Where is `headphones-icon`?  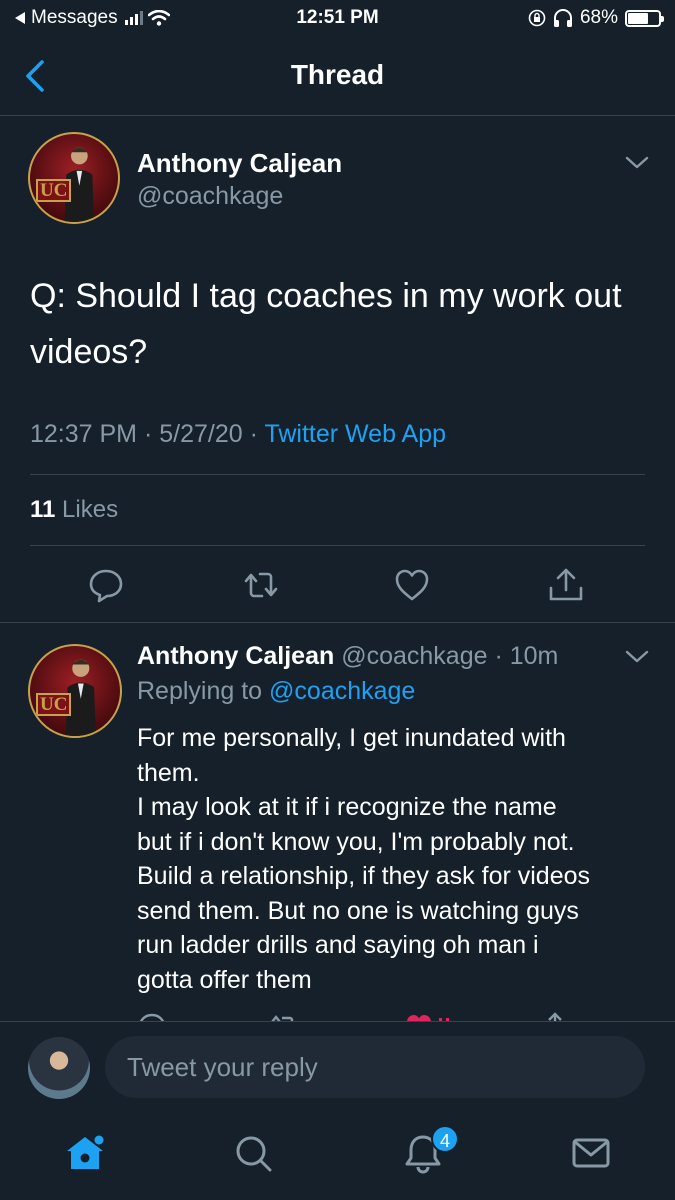
headphones-icon is located at coordinates (562, 18).